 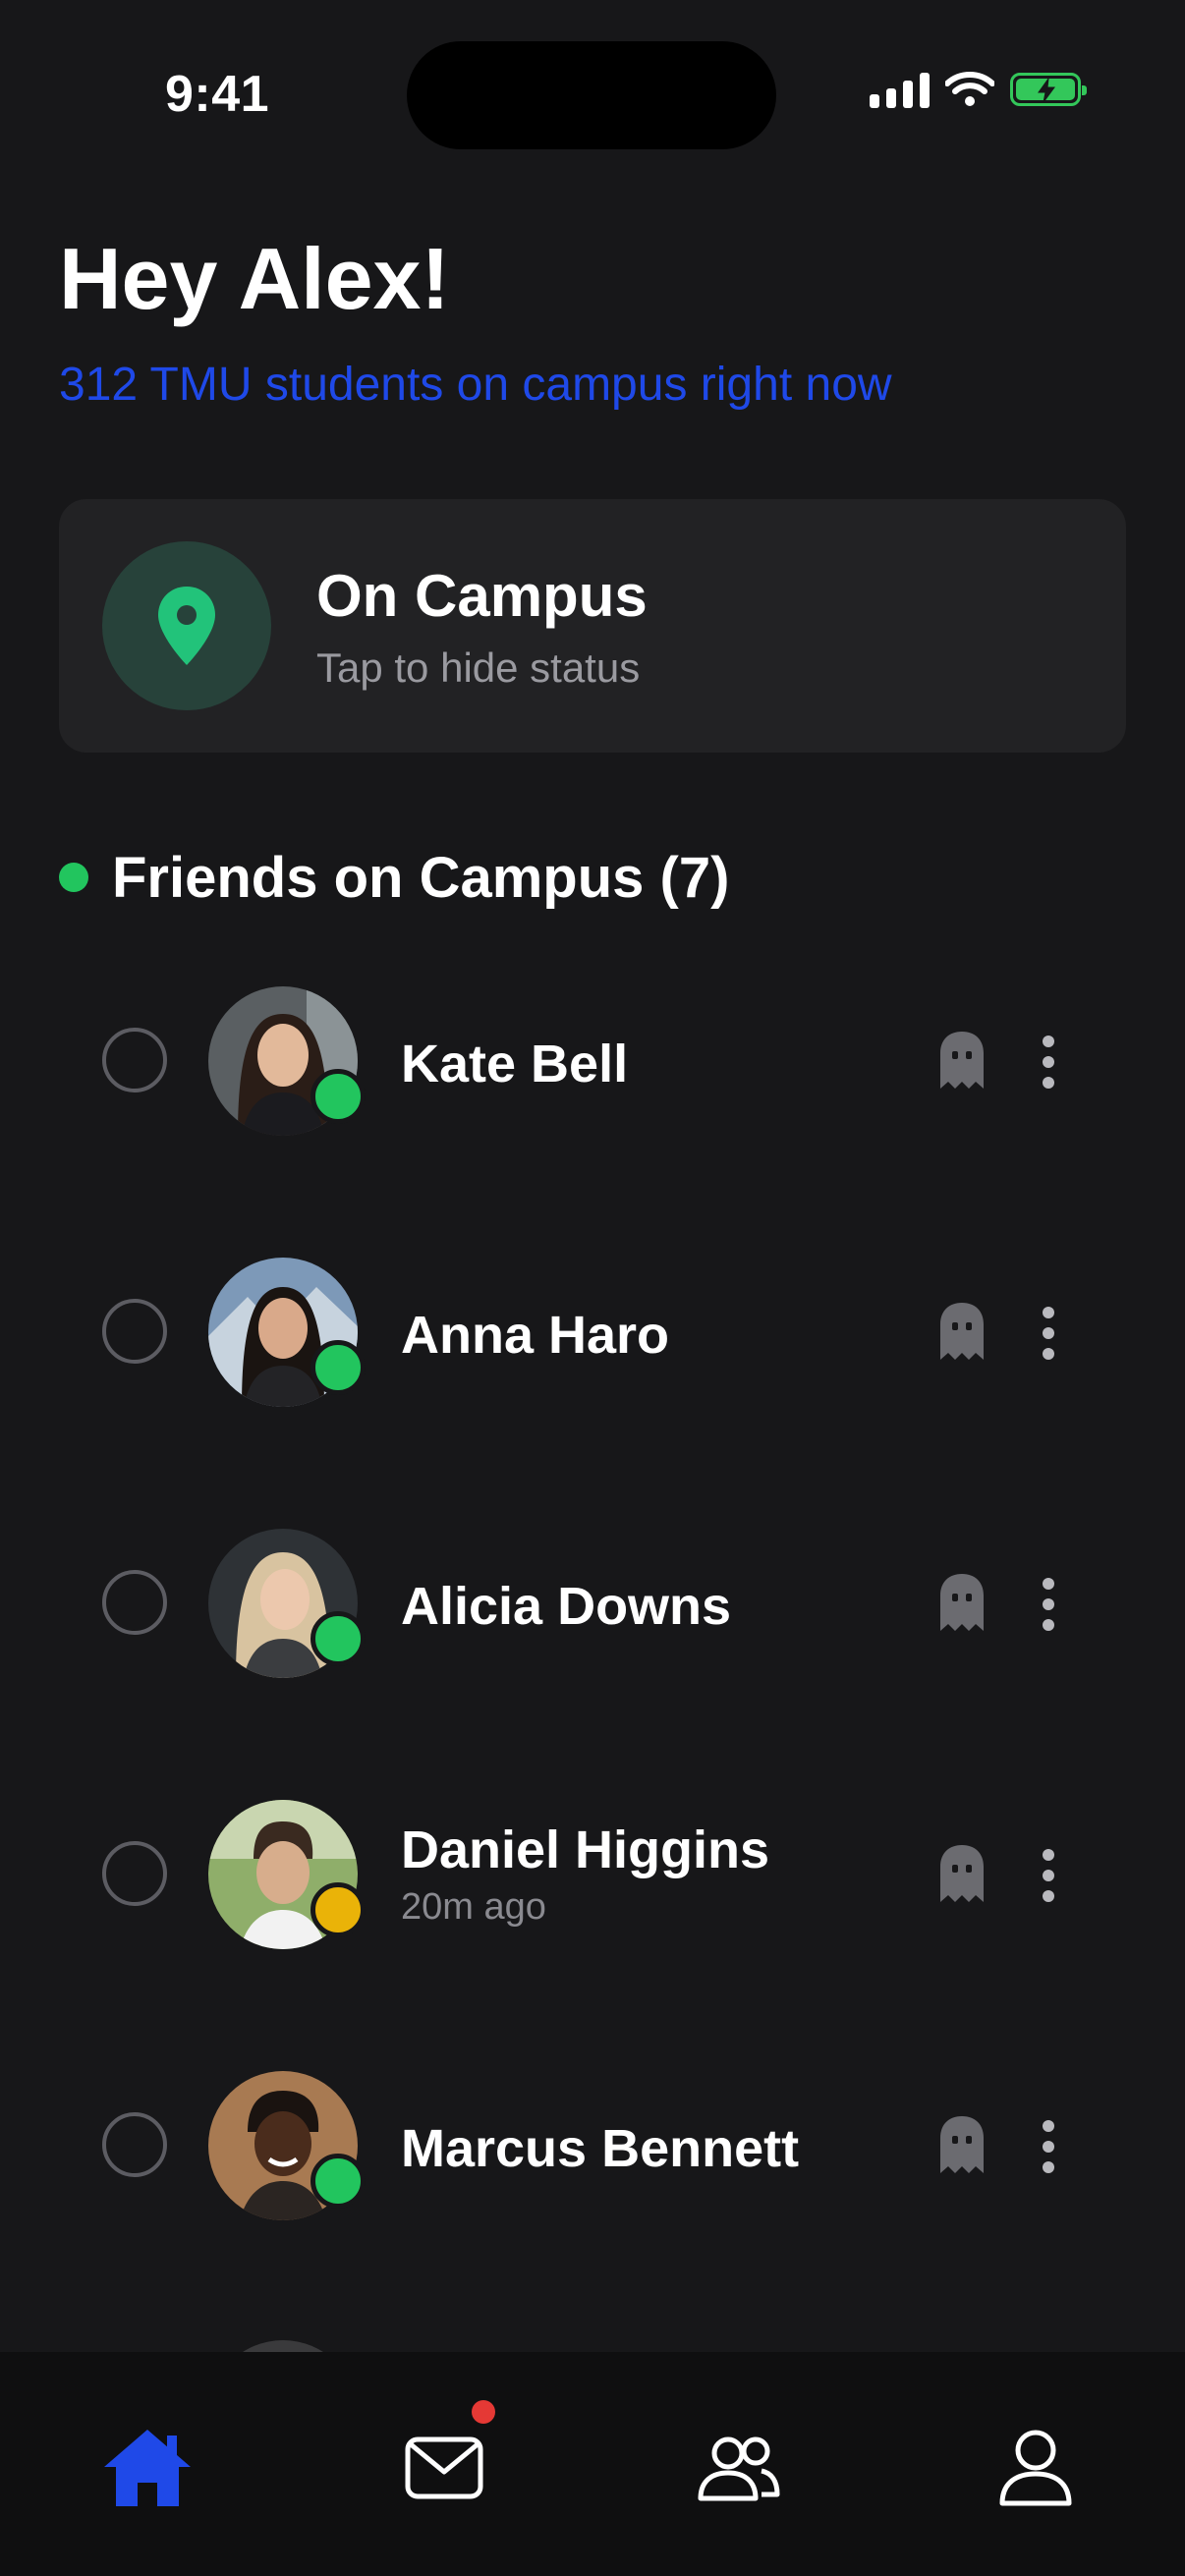 I want to click on section-title: Friends on Campus (7), so click(x=421, y=878).